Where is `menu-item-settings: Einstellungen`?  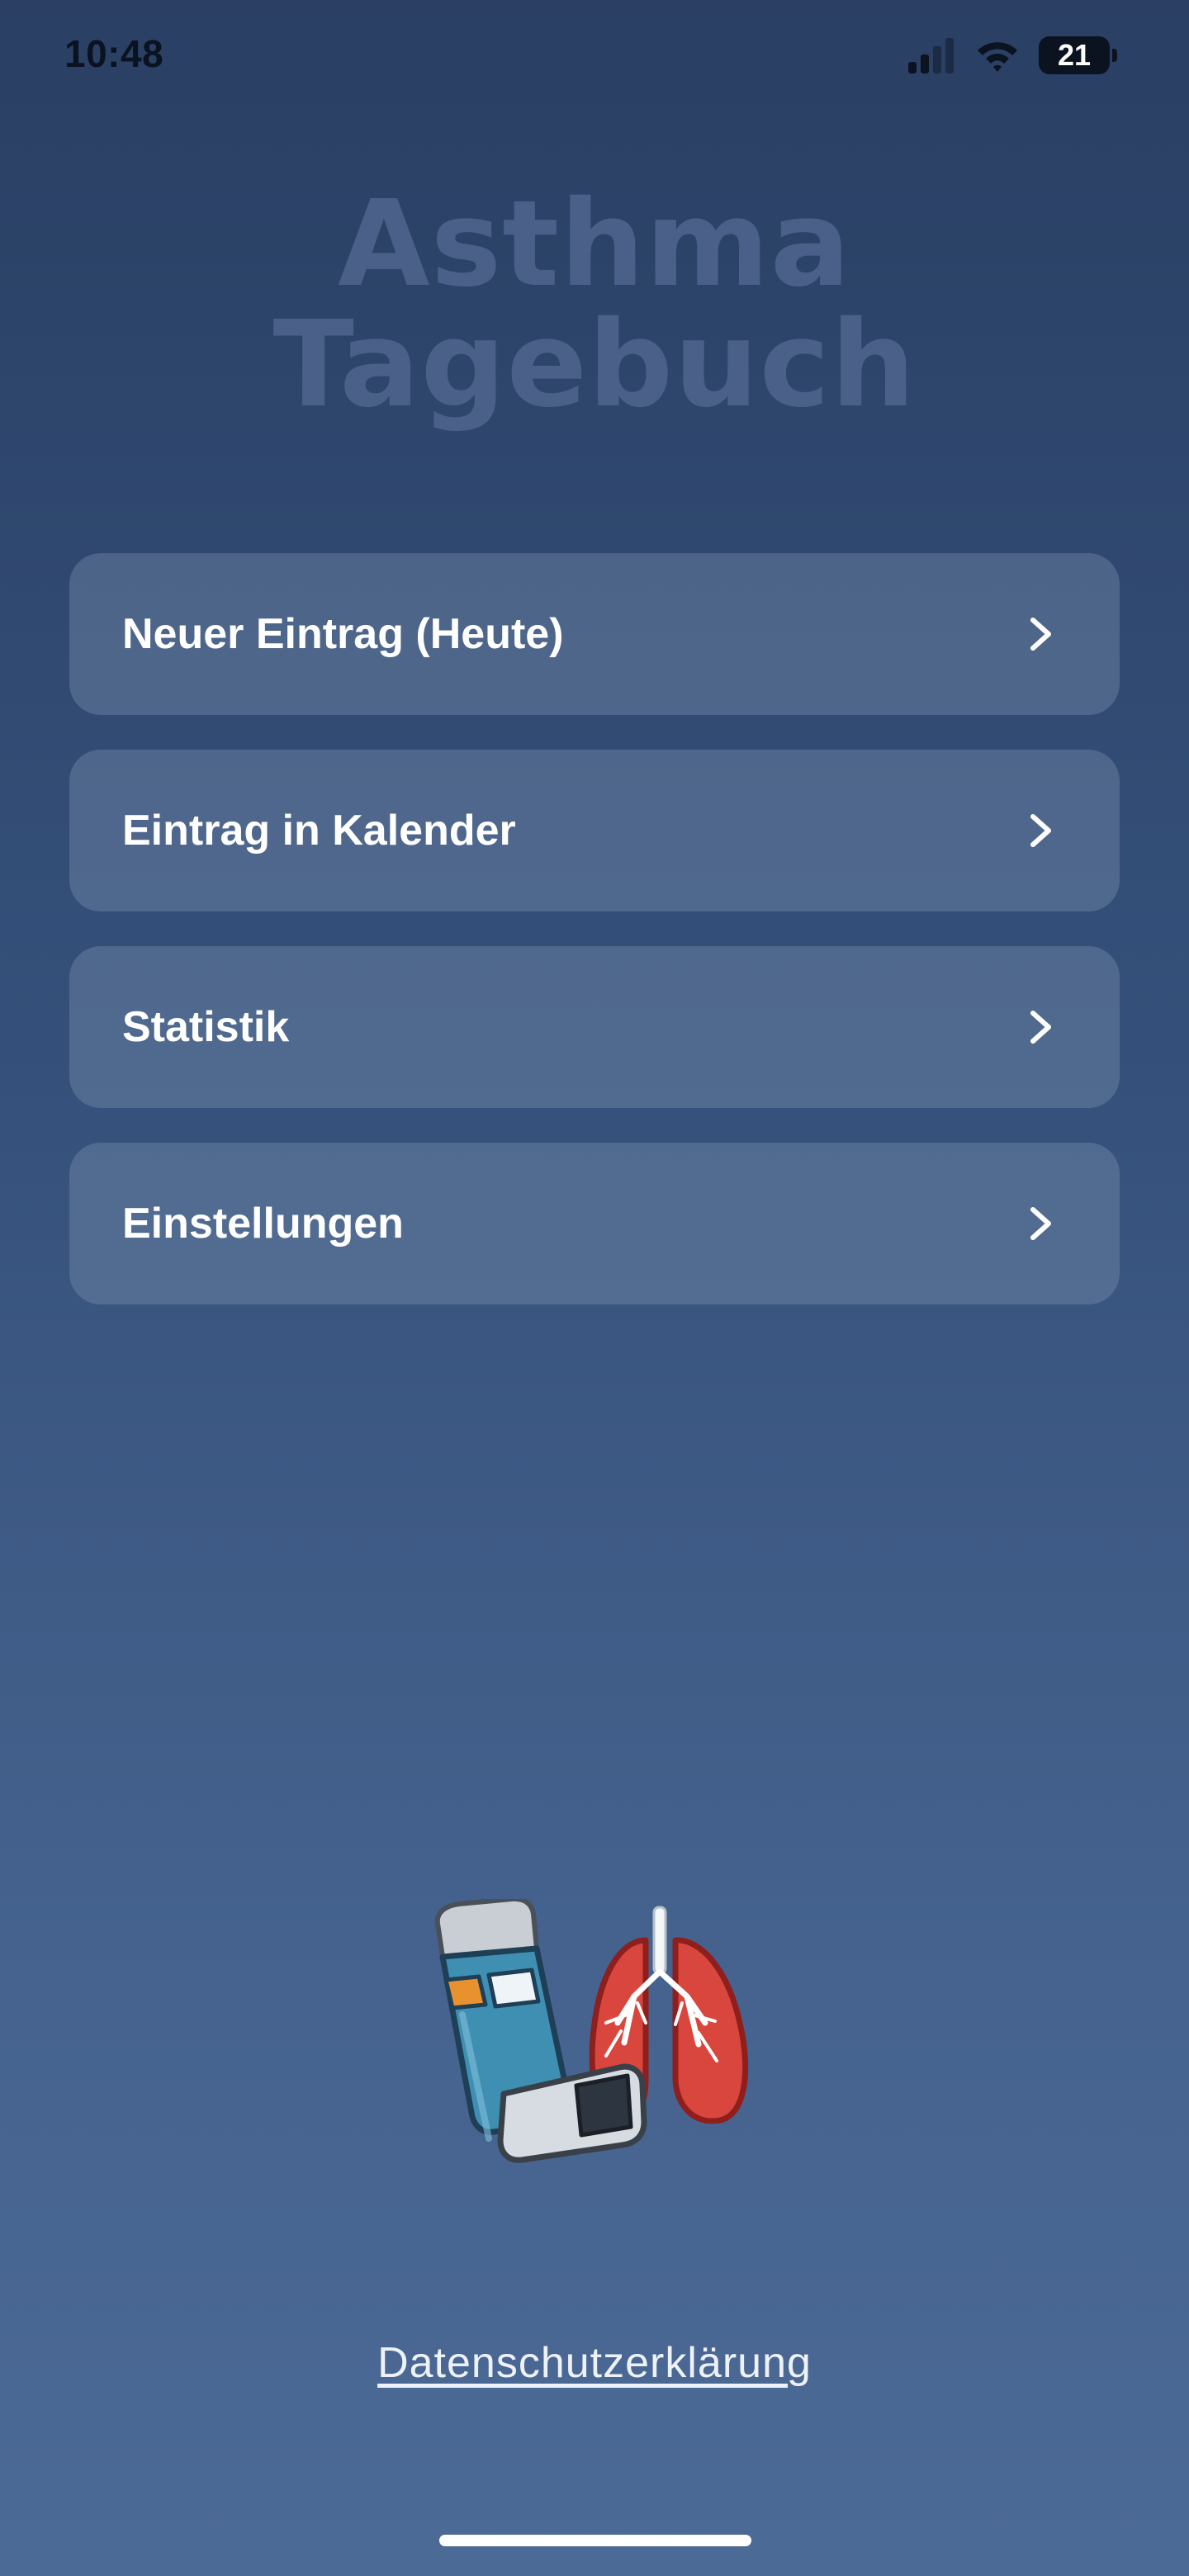
menu-item-settings: Einstellungen is located at coordinates (594, 1224).